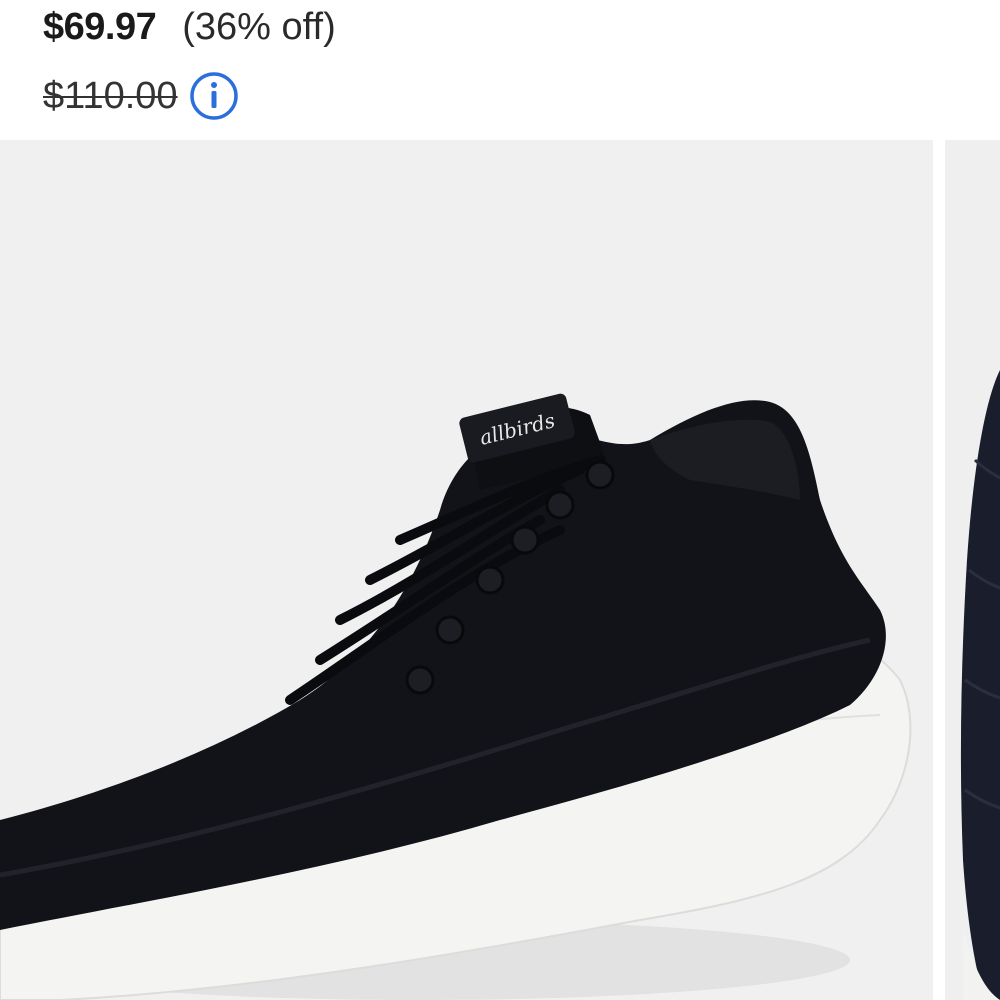 The width and height of the screenshot is (1000, 1000). I want to click on price-section: $69.97 (36% off) $110.00, so click(500, 70).